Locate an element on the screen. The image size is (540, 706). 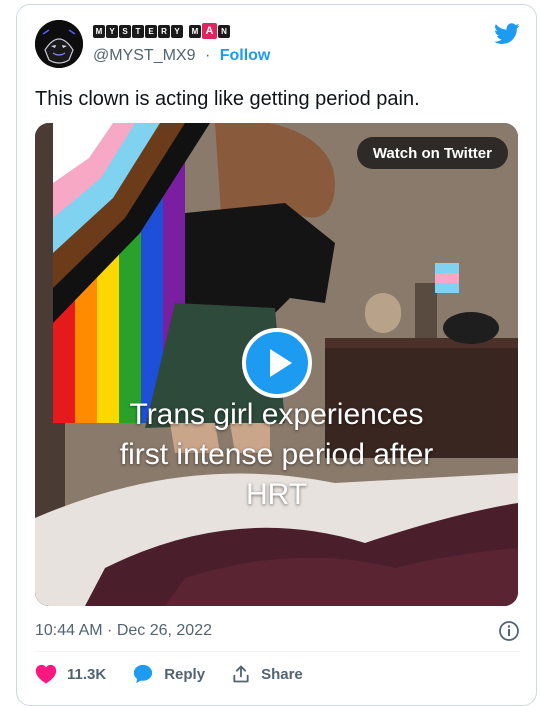
heart-icon is located at coordinates (46, 674).